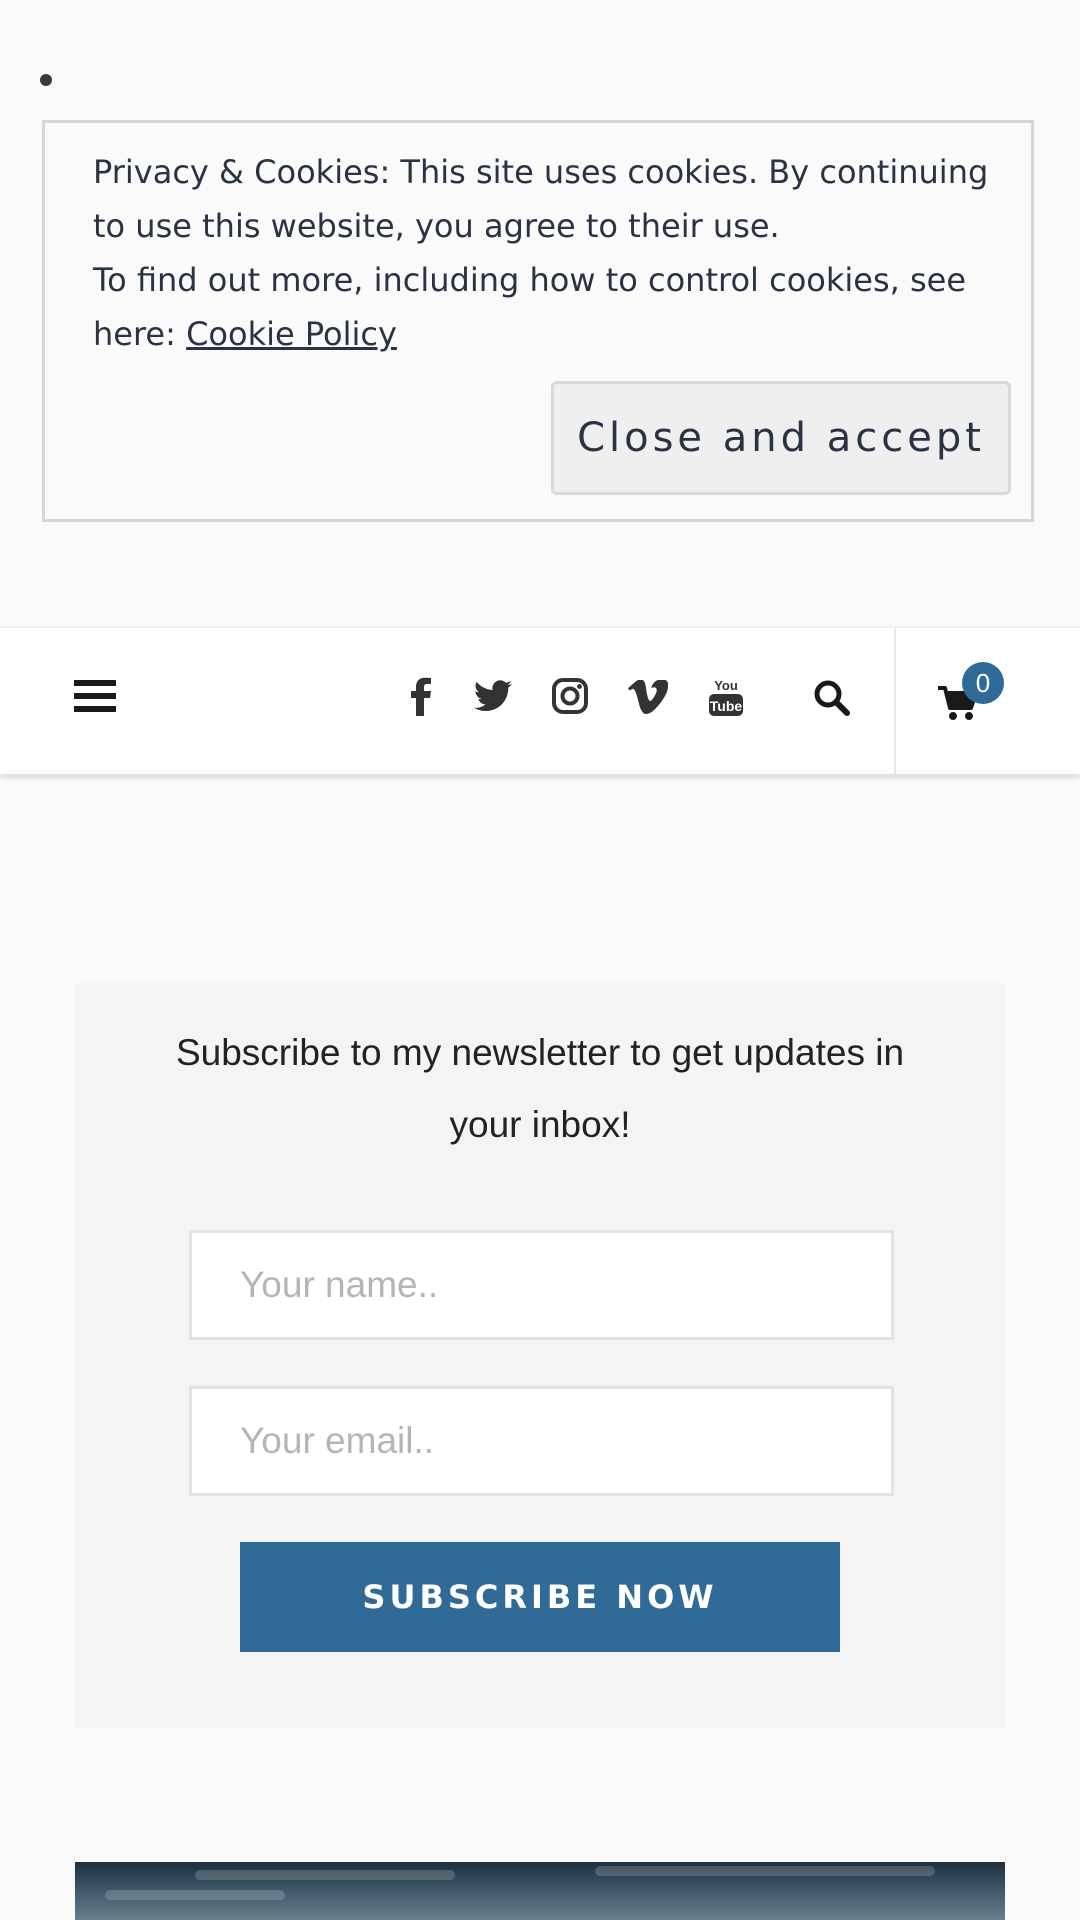 This screenshot has width=1080, height=1920. What do you see at coordinates (781, 438) in the screenshot?
I see `close-and-accept-button: Close and accept` at bounding box center [781, 438].